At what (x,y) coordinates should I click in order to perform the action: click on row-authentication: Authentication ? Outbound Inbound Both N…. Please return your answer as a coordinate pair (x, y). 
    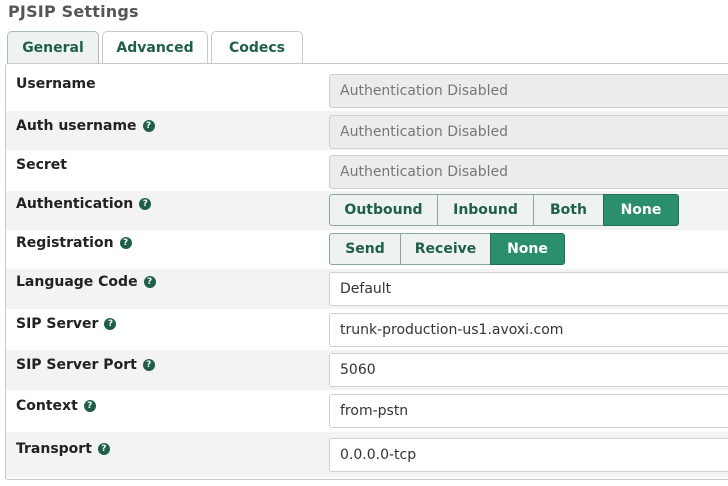
    Looking at the image, I should click on (367, 210).